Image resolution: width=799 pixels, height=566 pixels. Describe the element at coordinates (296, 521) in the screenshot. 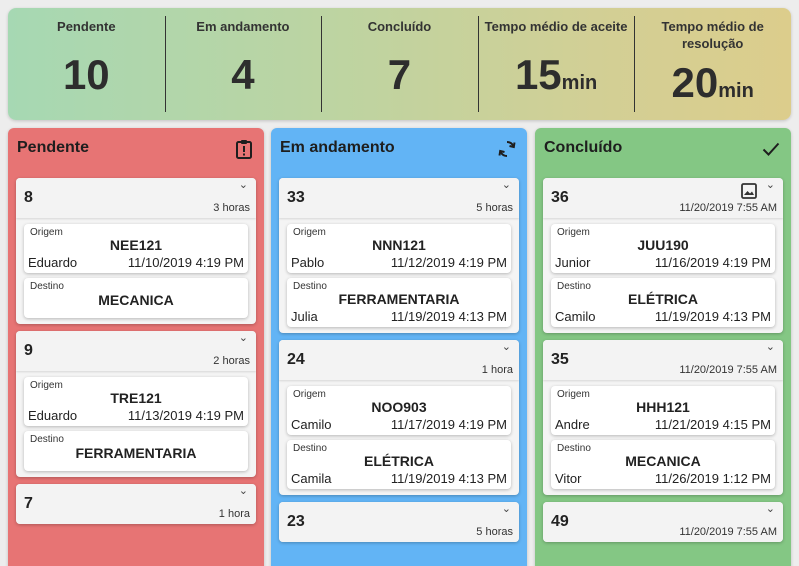

I see `ticket-id: 23` at that location.